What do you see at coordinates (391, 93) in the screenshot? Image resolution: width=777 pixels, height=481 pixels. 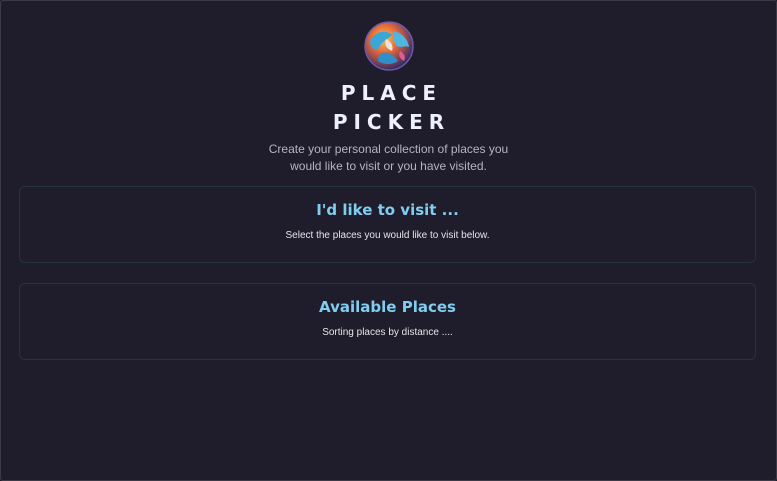 I see `app-title-line1: PLACE` at bounding box center [391, 93].